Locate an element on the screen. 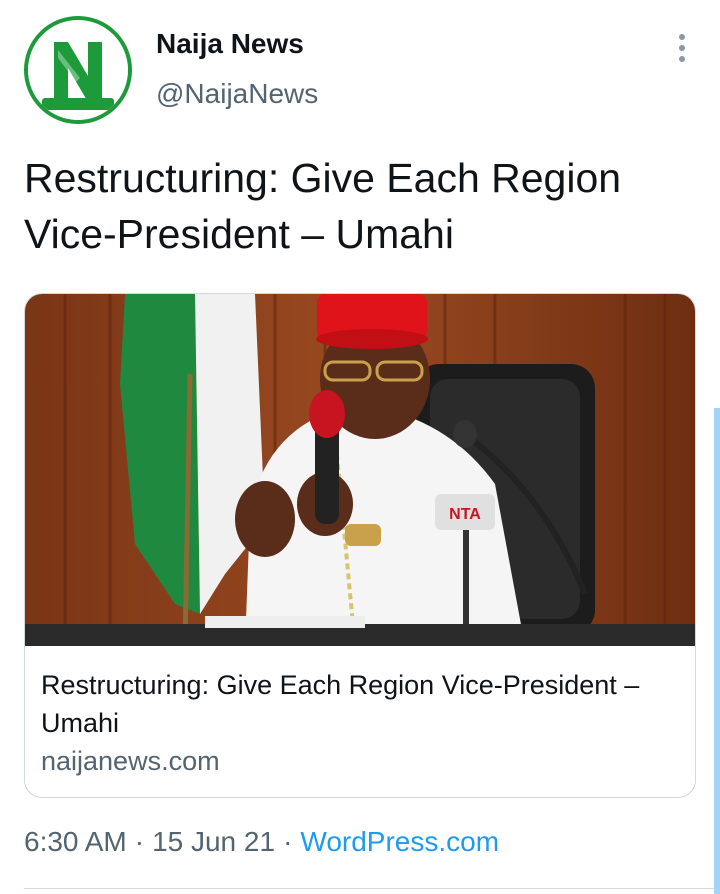 Image resolution: width=720 pixels, height=894 pixels. card-domain: naijanews.com is located at coordinates (130, 761).